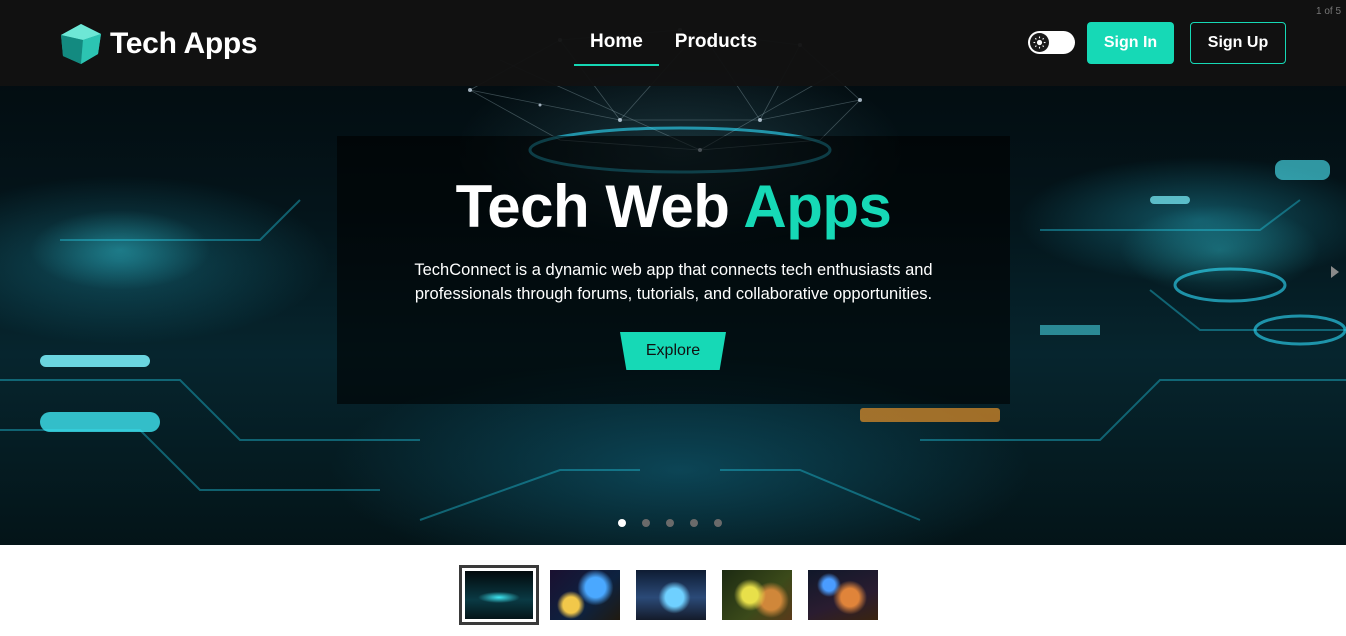 This screenshot has height=636, width=1346. What do you see at coordinates (1329, 11) in the screenshot?
I see `slide-counter: 1 of 5` at bounding box center [1329, 11].